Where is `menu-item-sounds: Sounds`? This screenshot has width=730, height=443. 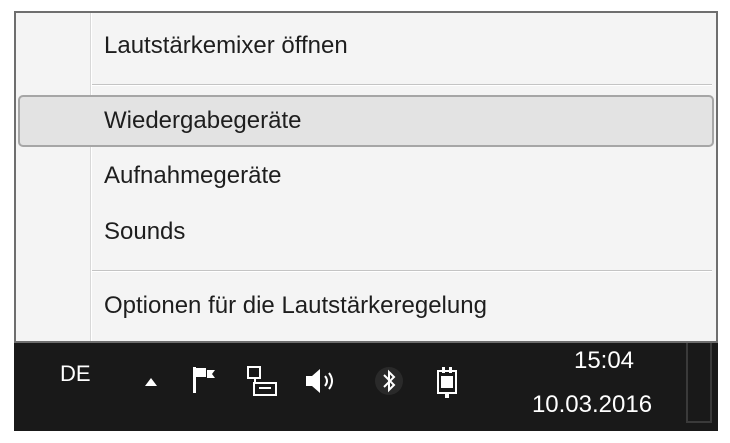 menu-item-sounds: Sounds is located at coordinates (366, 232).